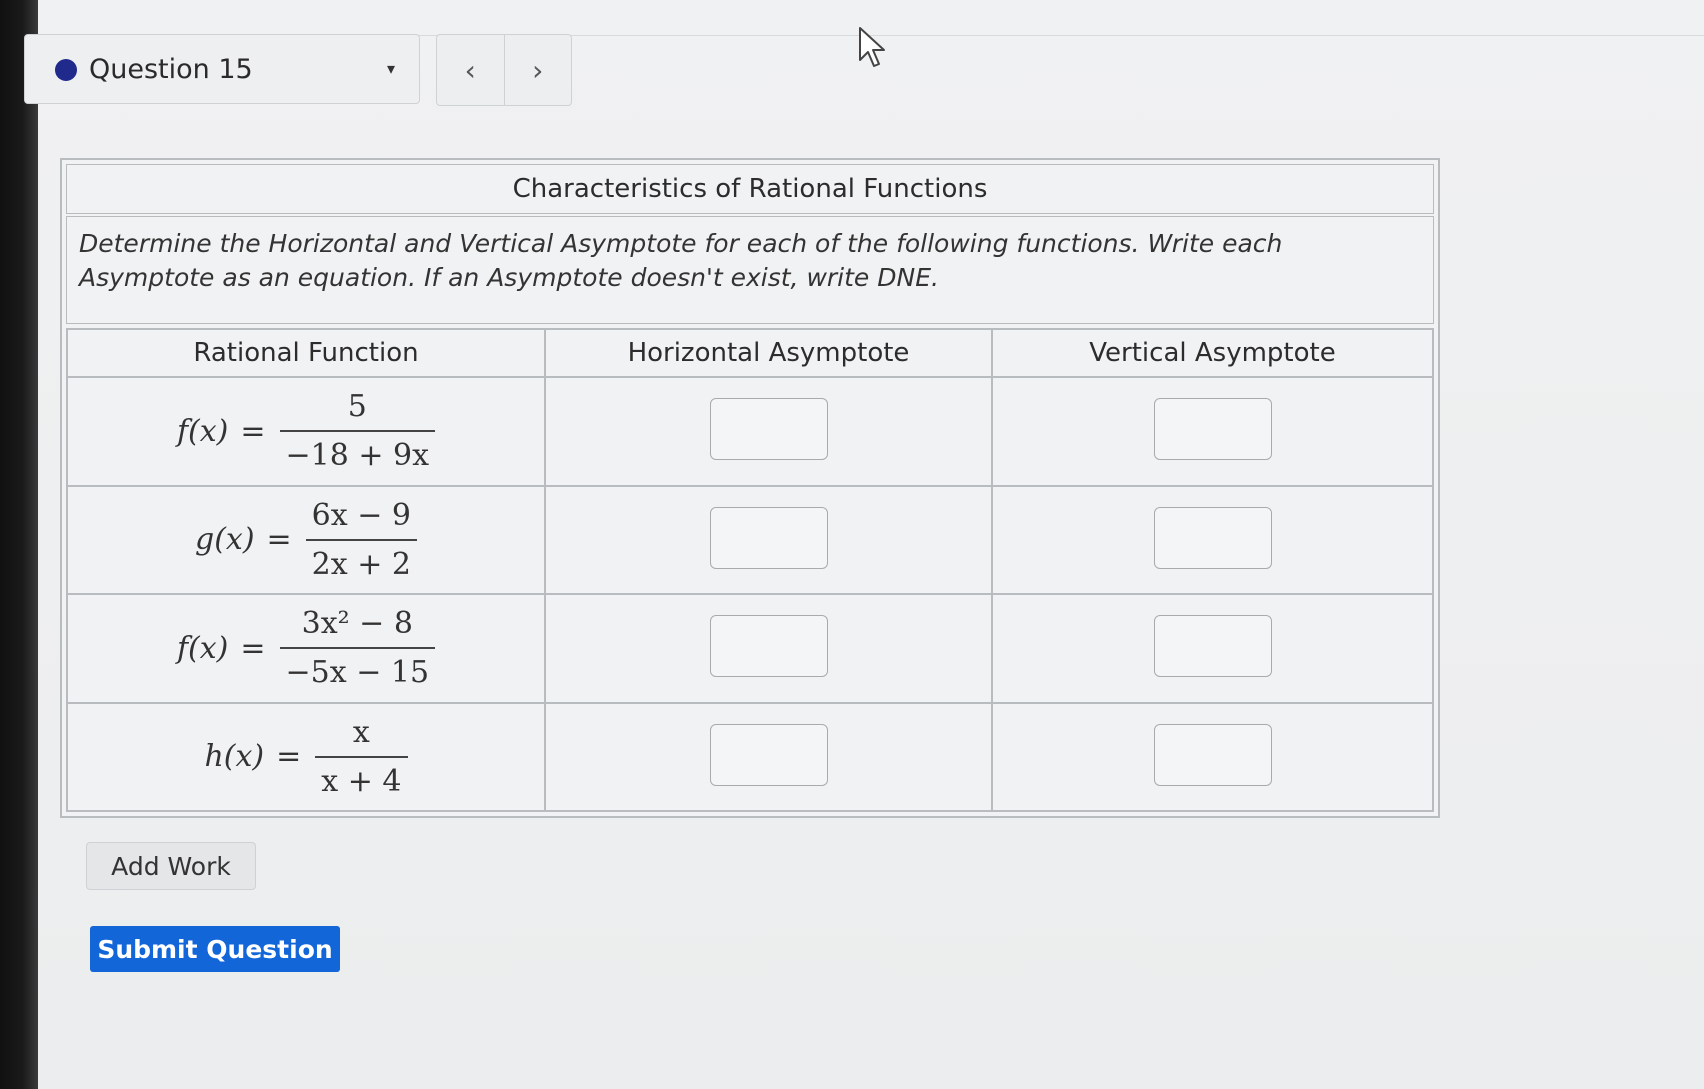 The image size is (1704, 1089). I want to click on denominator: 2x + 2, so click(361, 560).